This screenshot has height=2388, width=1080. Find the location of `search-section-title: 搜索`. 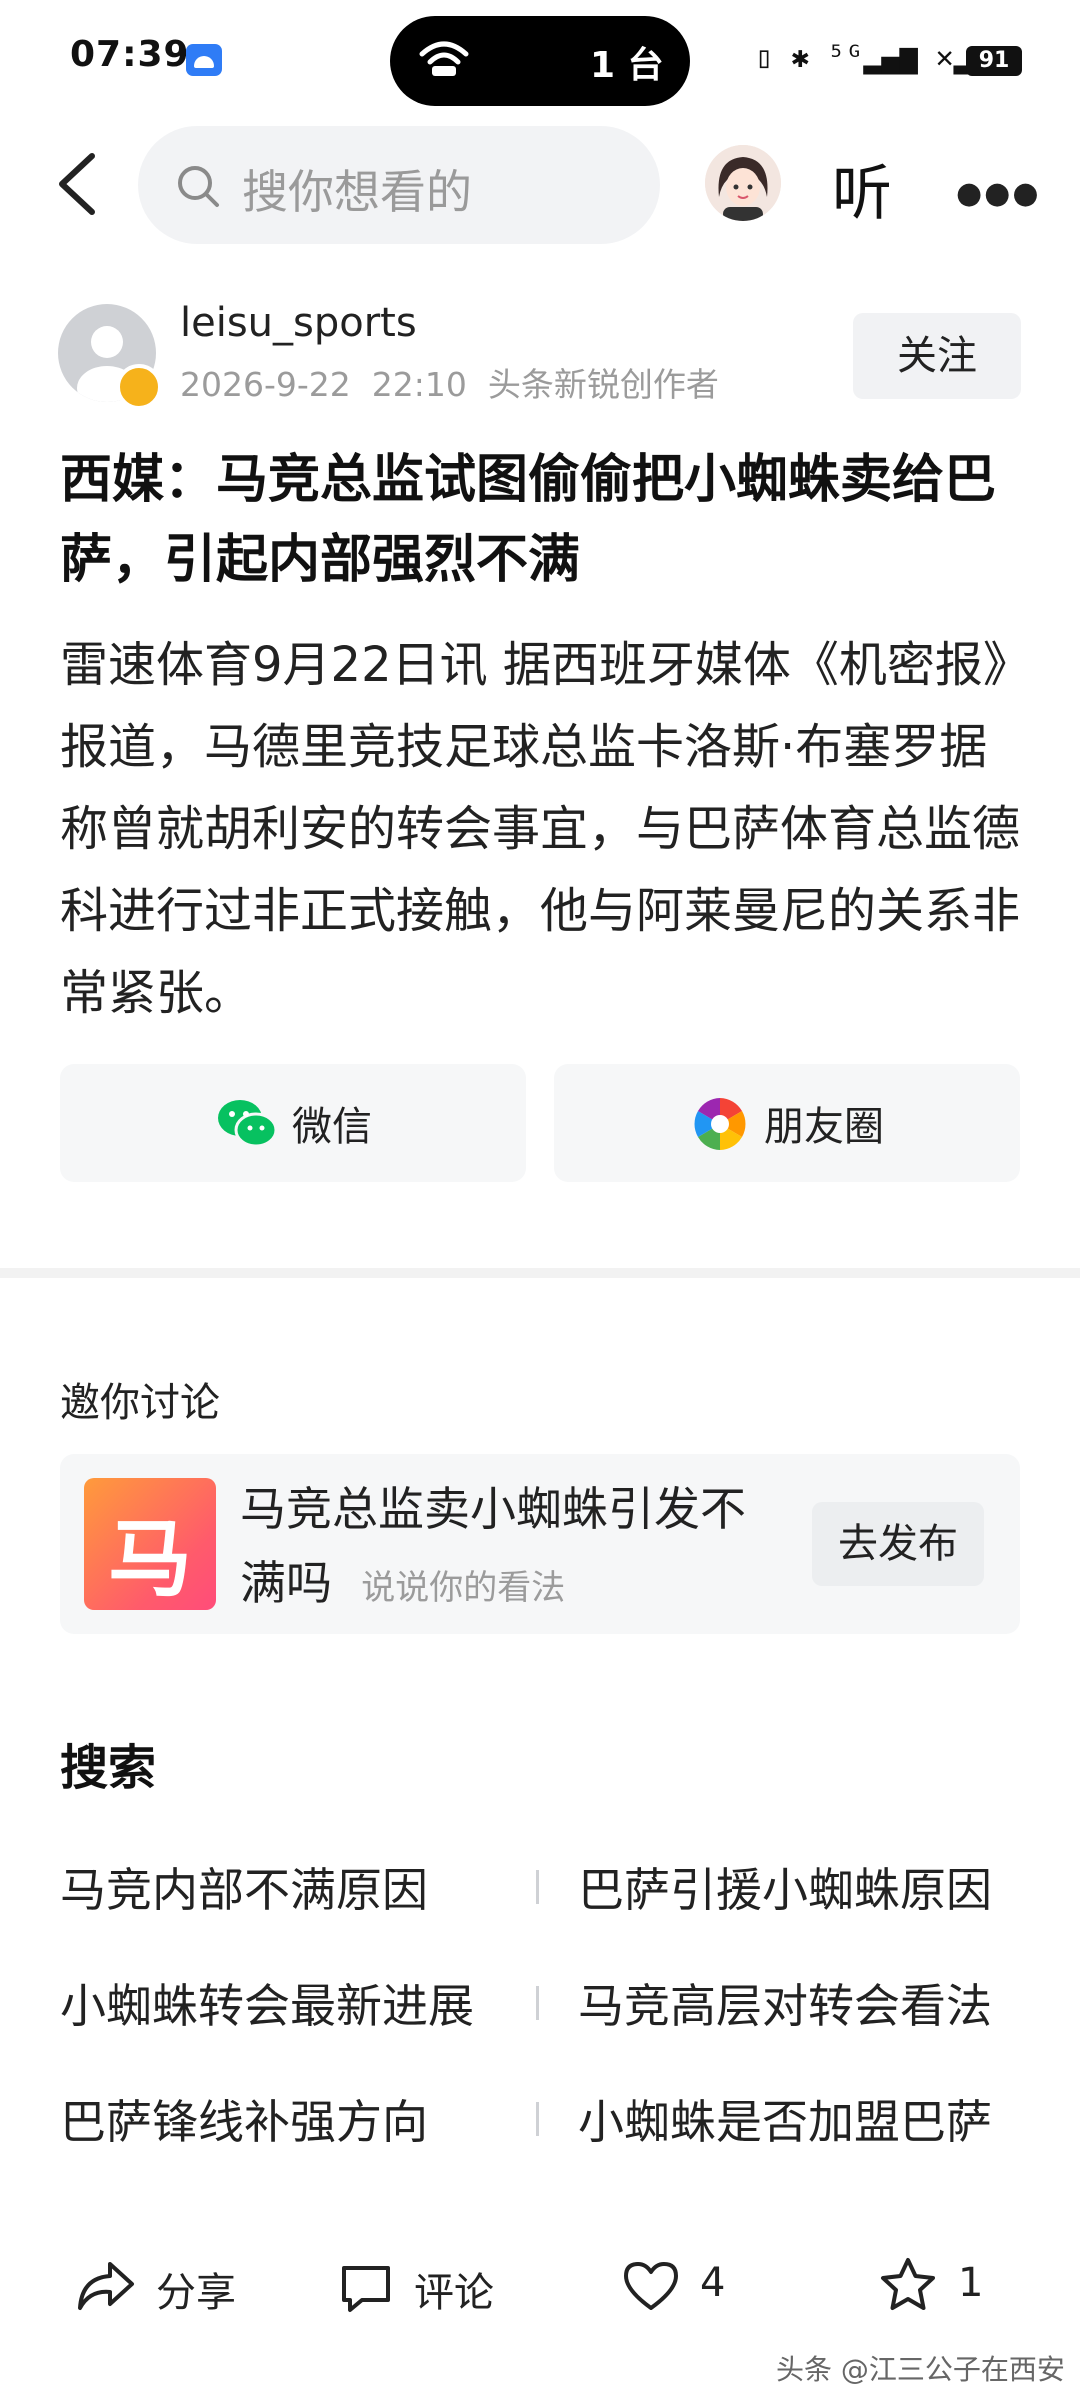

search-section-title: 搜索 is located at coordinates (108, 1768).